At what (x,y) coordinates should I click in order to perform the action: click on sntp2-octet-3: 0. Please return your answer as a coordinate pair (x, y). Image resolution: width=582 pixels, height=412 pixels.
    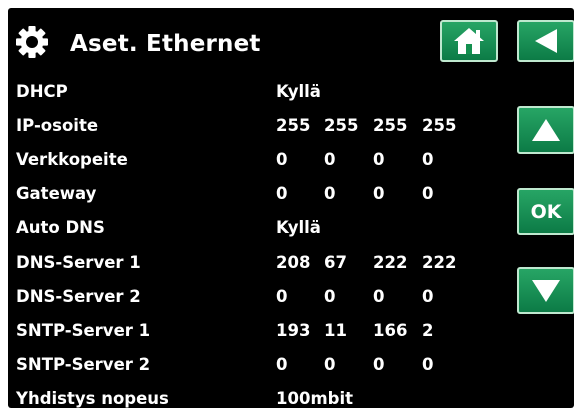
    Looking at the image, I should click on (379, 364).